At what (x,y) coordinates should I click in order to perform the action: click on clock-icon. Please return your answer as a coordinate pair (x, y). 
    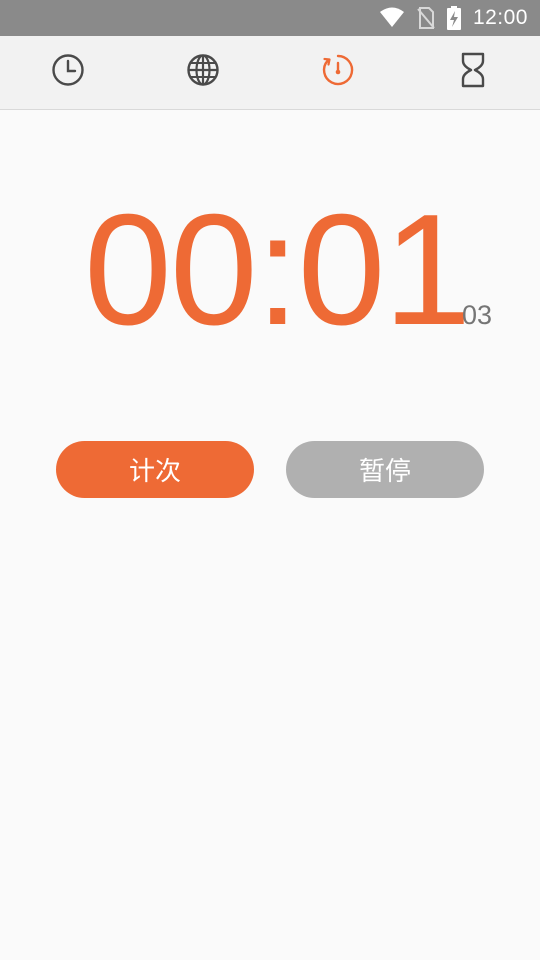
    Looking at the image, I should click on (68, 72).